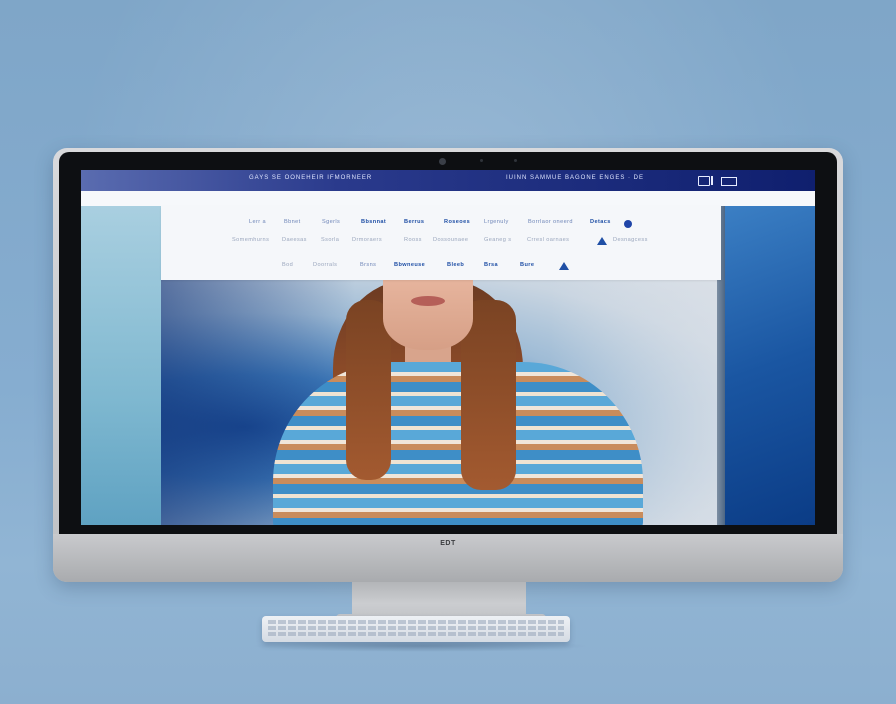 The height and width of the screenshot is (704, 896). I want to click on menu-item: Drmoraers, so click(367, 240).